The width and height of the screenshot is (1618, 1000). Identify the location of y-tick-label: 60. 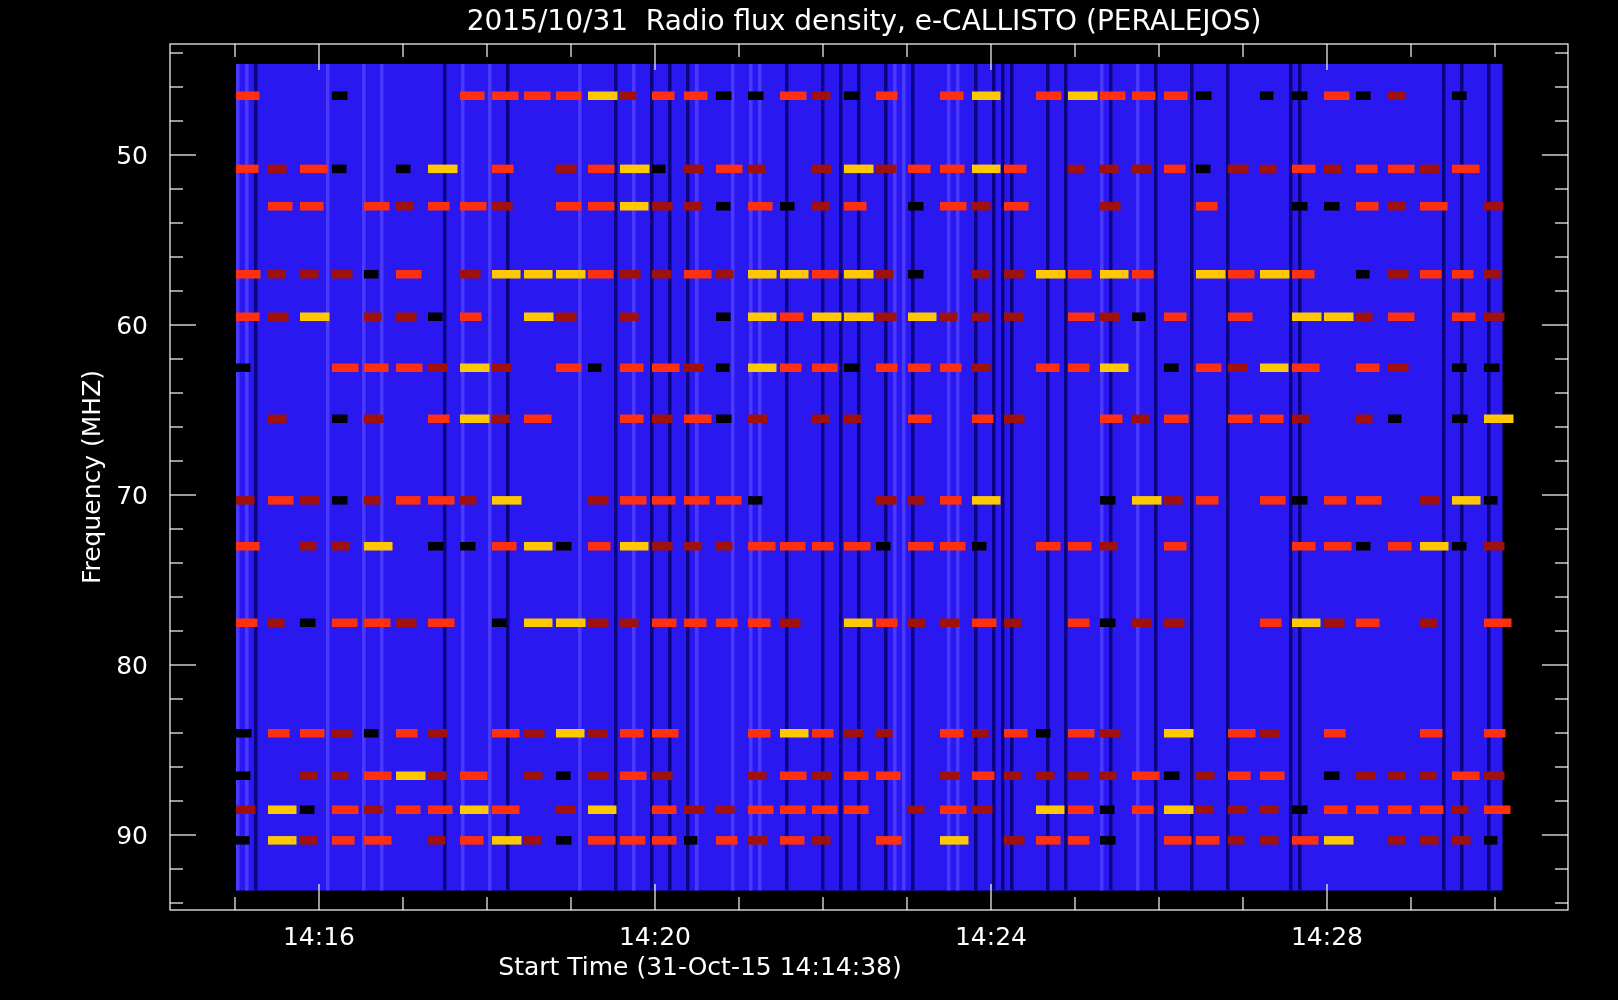
(132, 325).